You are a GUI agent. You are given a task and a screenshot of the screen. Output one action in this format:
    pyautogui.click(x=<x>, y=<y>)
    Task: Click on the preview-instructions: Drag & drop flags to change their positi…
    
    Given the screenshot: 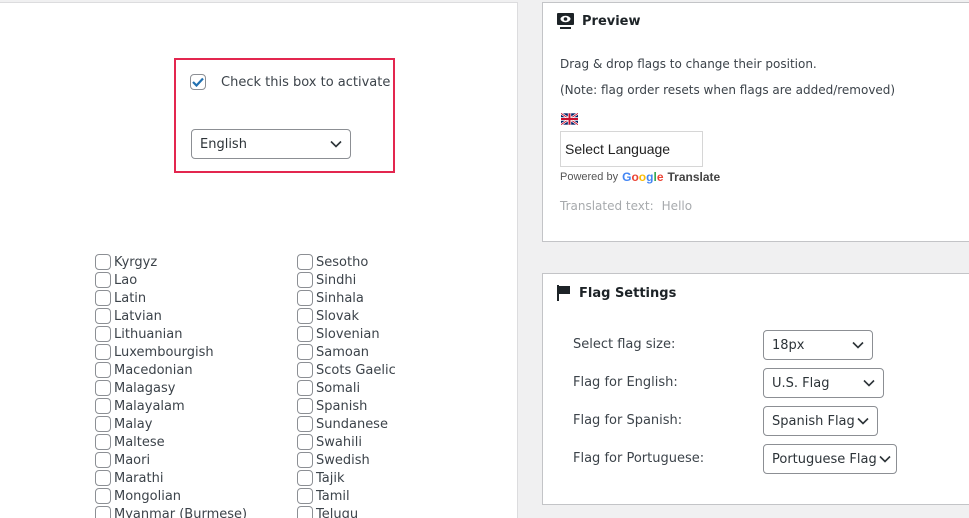 What is the action you would take?
    pyautogui.click(x=688, y=64)
    